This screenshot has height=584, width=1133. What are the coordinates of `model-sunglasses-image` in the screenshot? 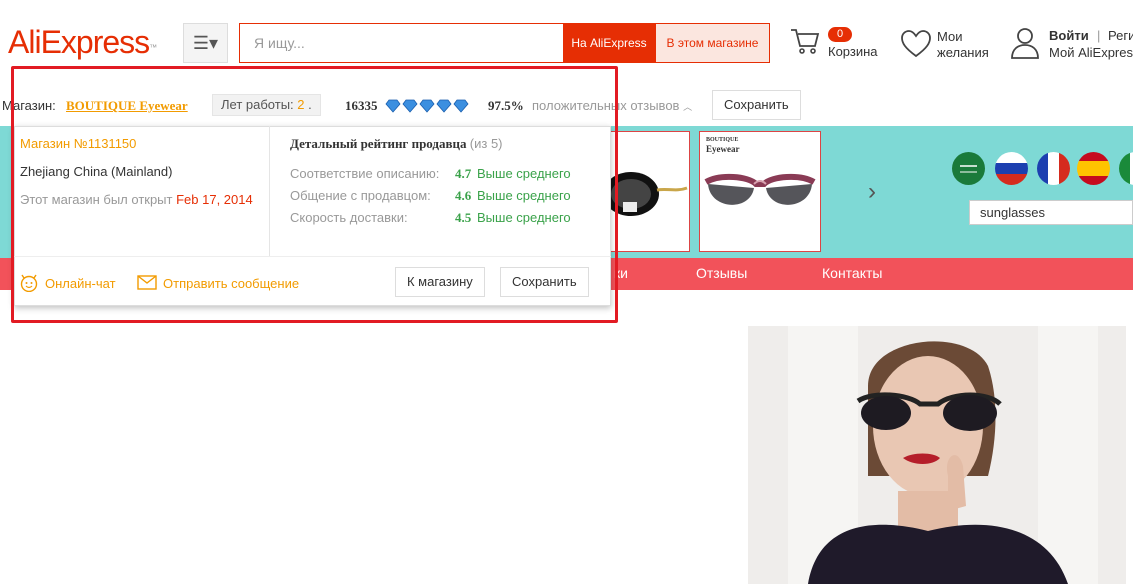 It's located at (937, 455).